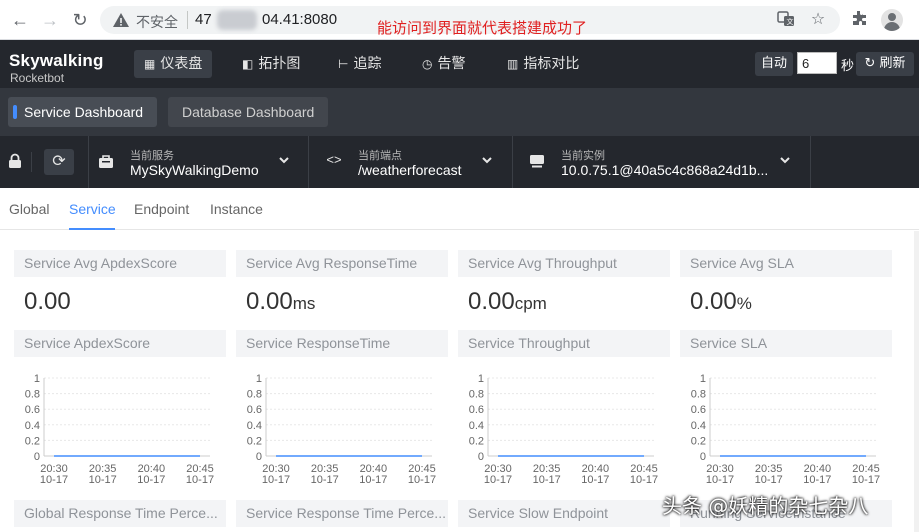 This screenshot has width=919, height=532. I want to click on url-prefix: 47, so click(203, 19).